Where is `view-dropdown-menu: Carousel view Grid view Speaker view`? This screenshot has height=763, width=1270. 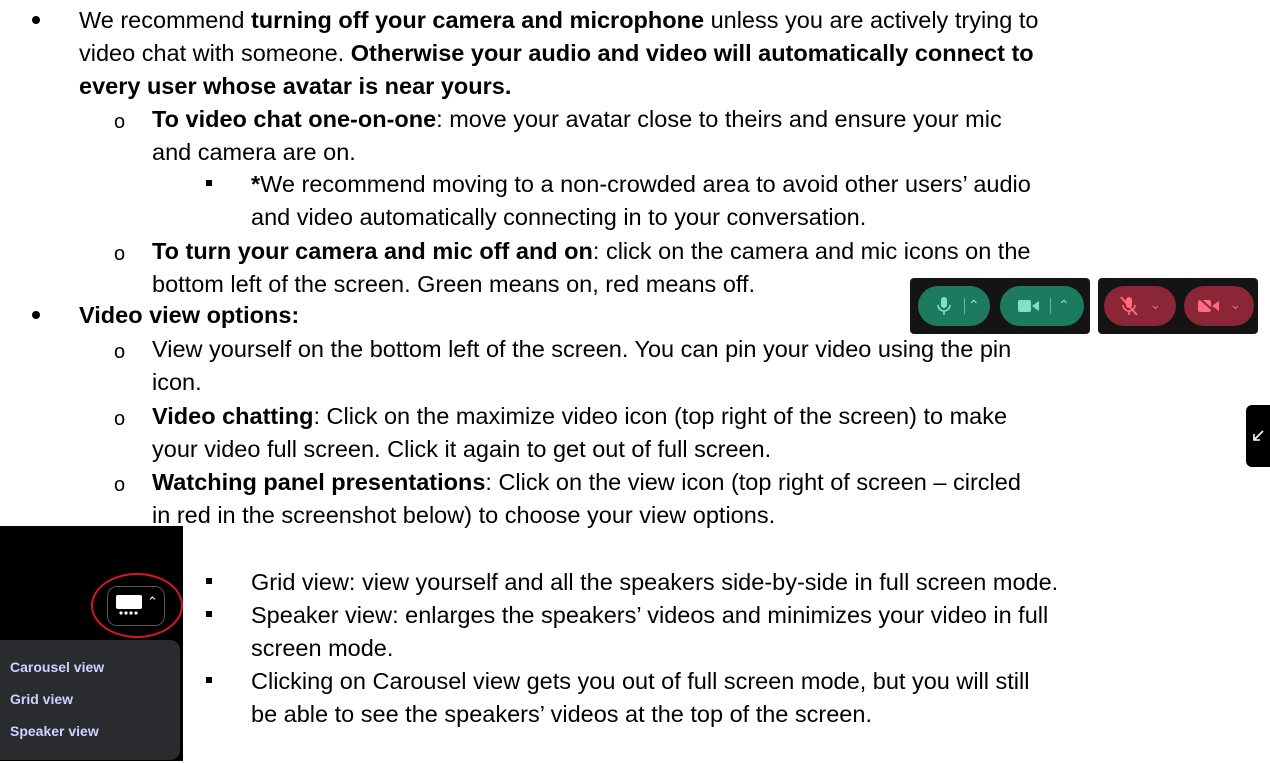 view-dropdown-menu: Carousel view Grid view Speaker view is located at coordinates (90, 700).